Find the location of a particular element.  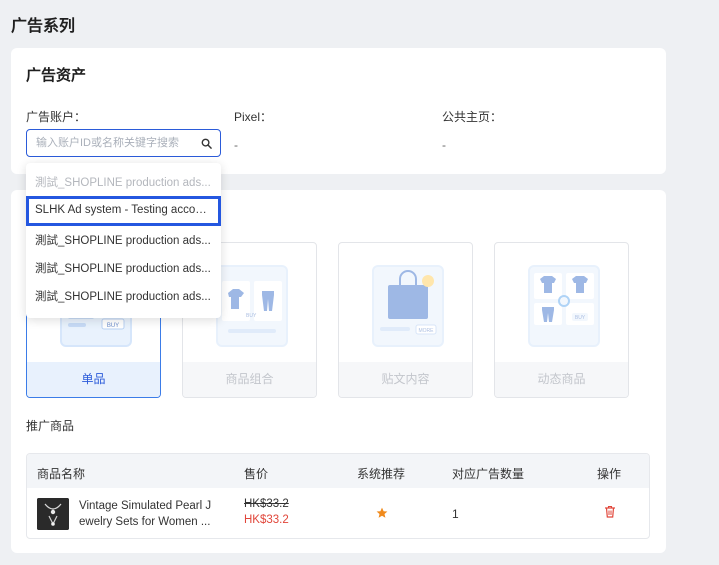

star-icon is located at coordinates (382, 512).